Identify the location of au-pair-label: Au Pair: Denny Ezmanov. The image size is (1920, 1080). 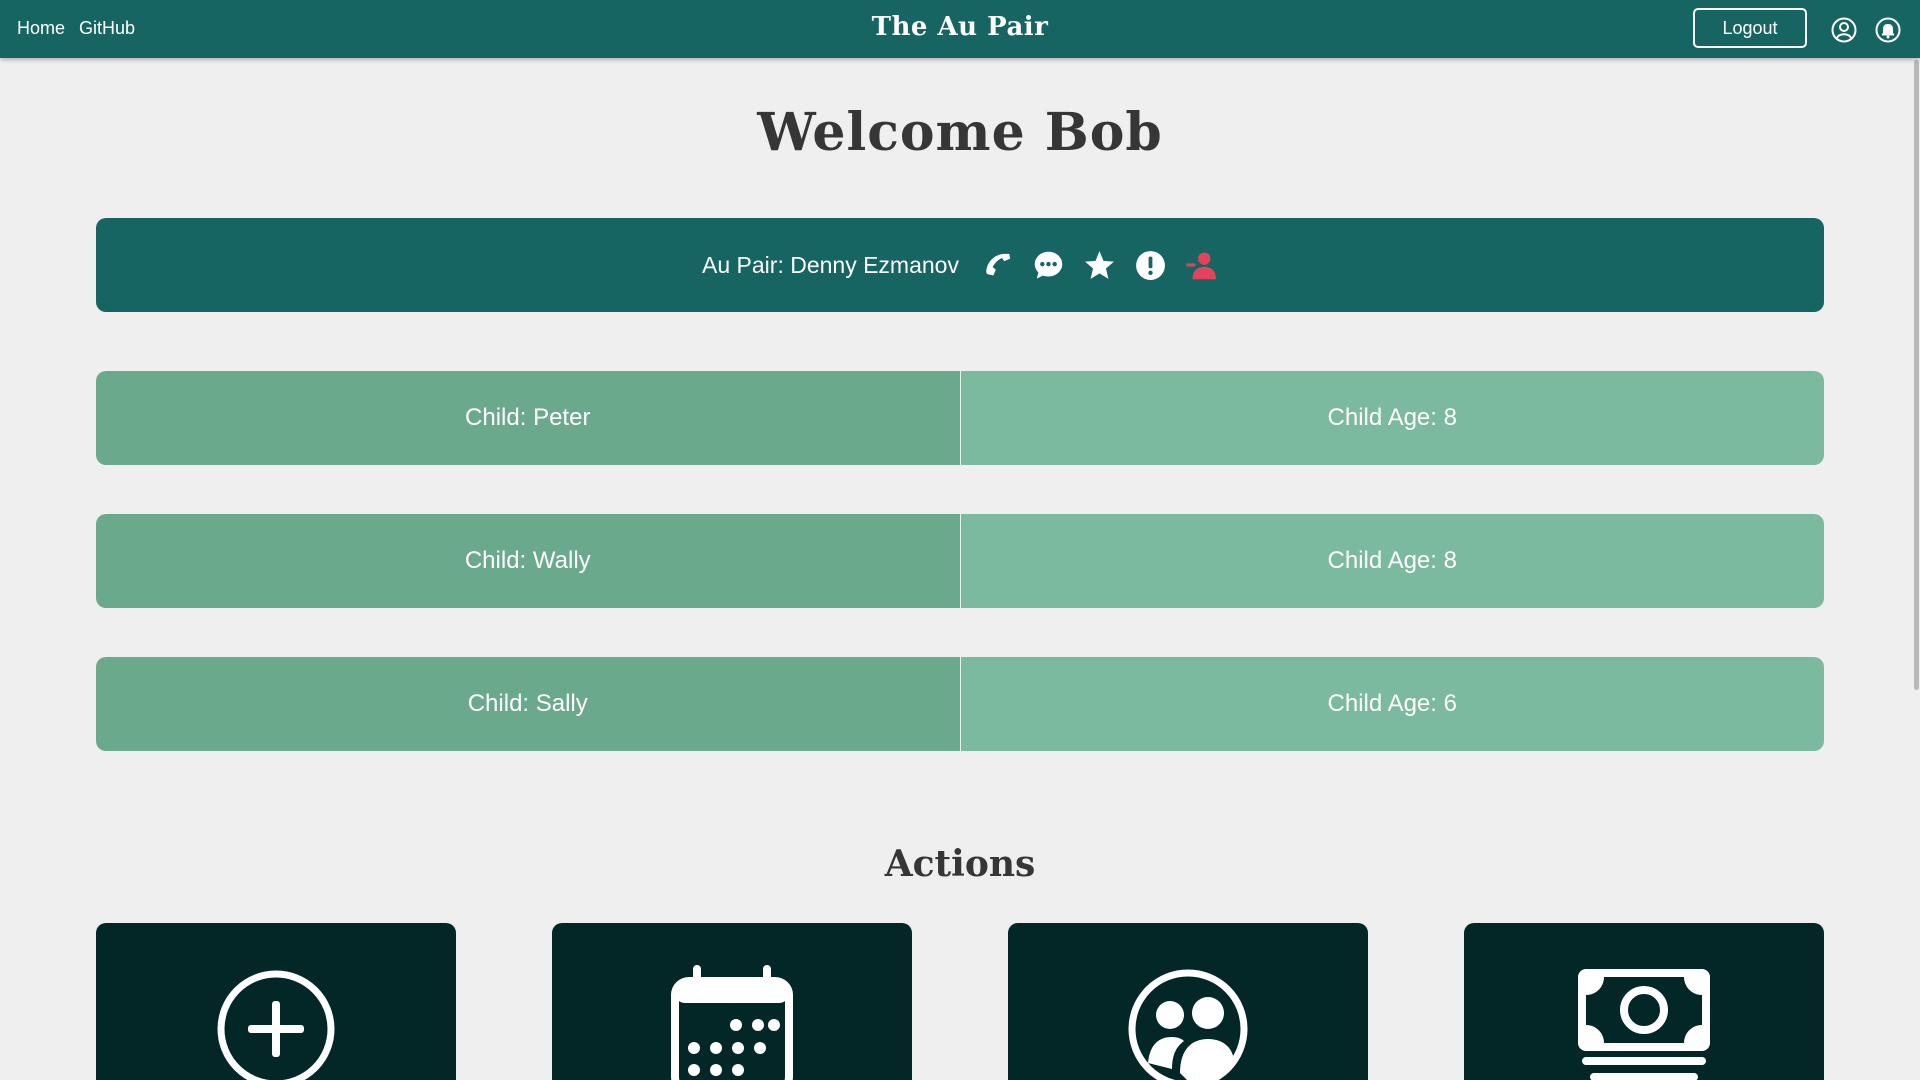
(830, 264).